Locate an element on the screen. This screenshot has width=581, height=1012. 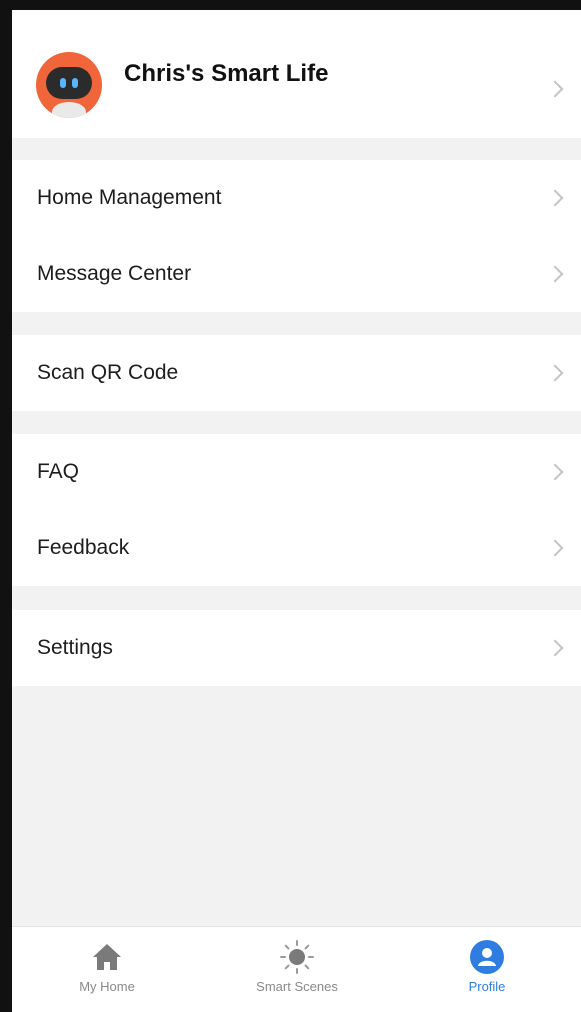
robot-avatar-icon is located at coordinates (69, 85).